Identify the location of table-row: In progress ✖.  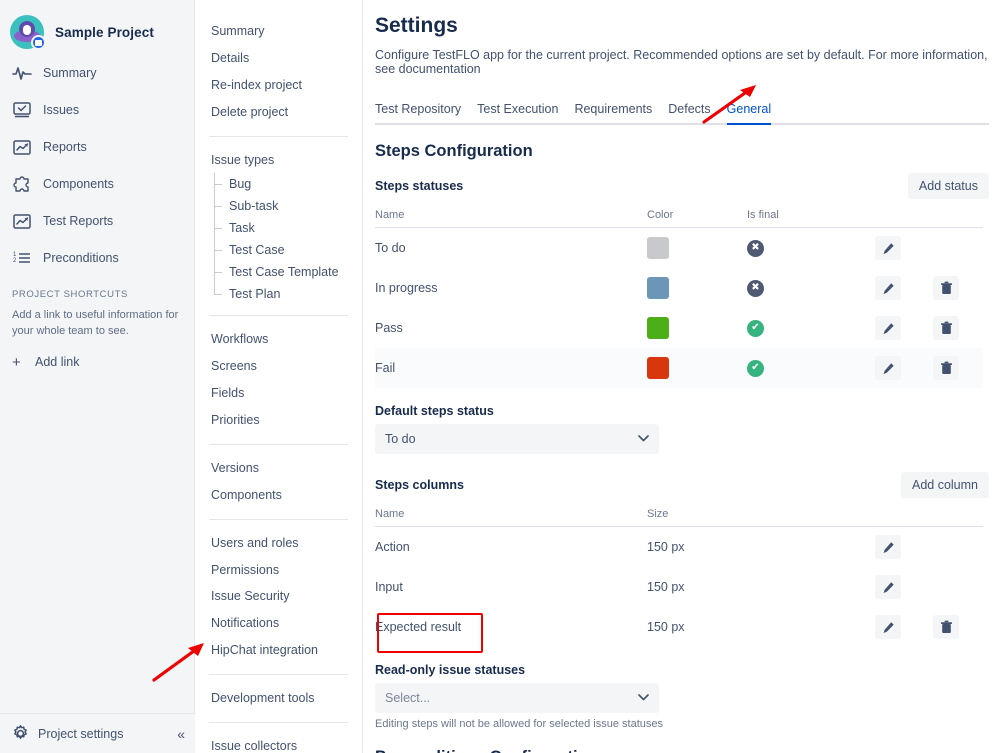
(679, 288).